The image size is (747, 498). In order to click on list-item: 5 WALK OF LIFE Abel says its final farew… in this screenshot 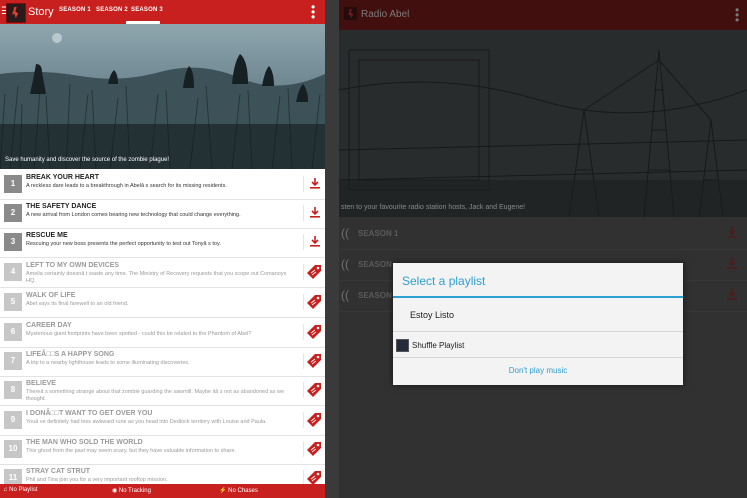, I will do `click(162, 303)`.